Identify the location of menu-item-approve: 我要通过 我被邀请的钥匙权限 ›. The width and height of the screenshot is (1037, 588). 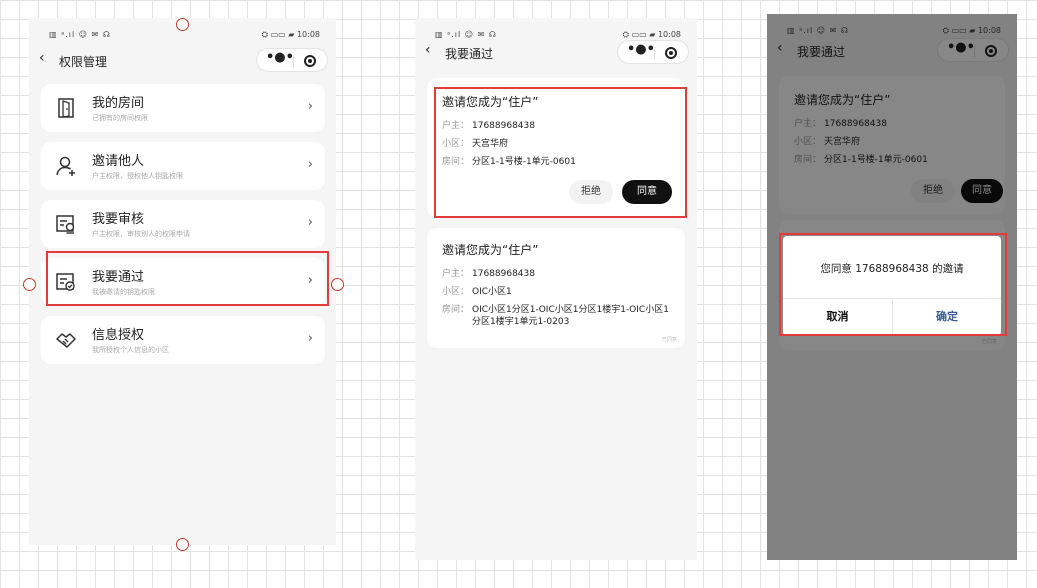
(183, 282).